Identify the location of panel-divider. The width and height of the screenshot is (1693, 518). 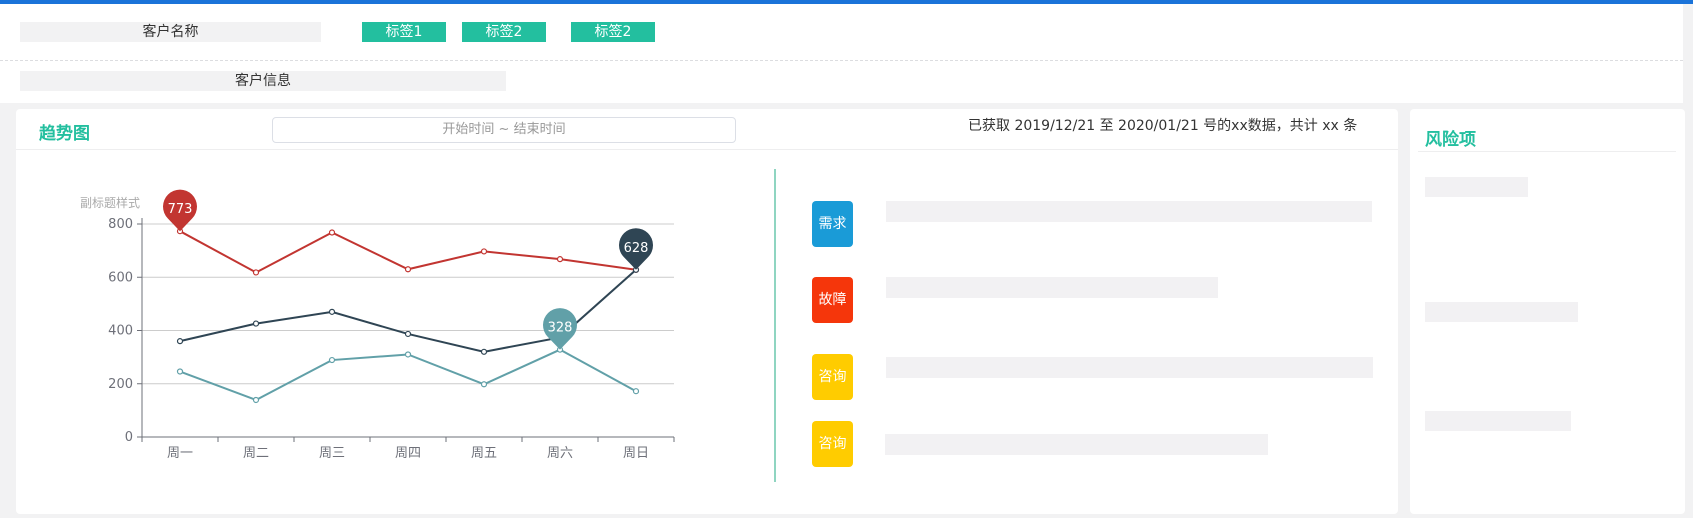
(775, 325).